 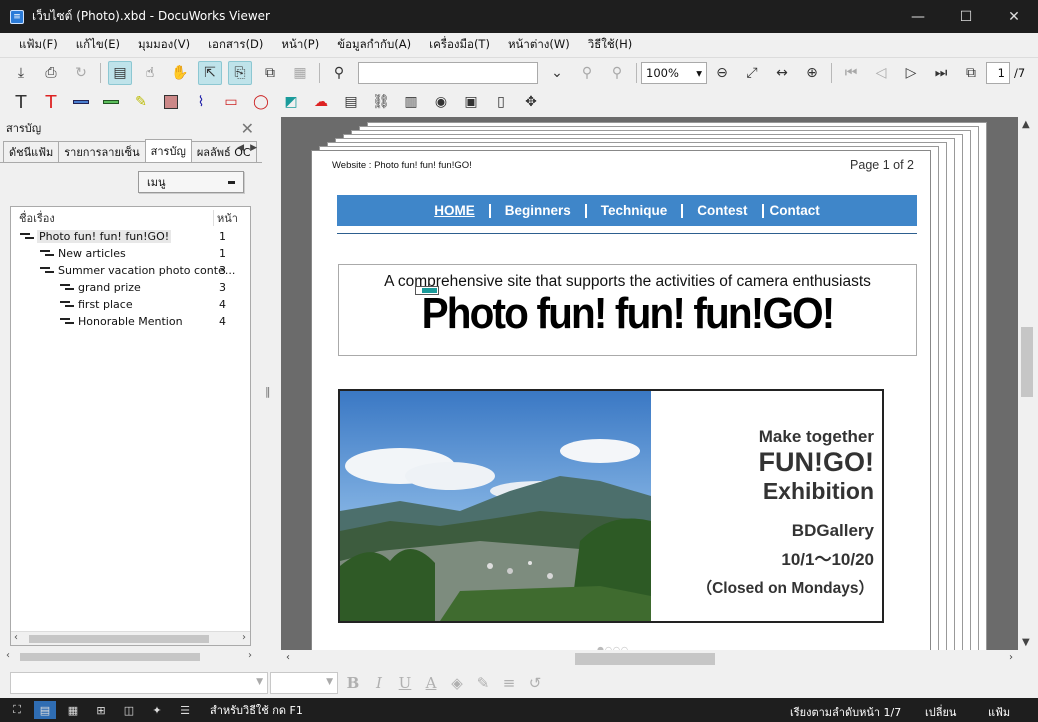 What do you see at coordinates (304, 683) in the screenshot?
I see `font-size-select: ▼` at bounding box center [304, 683].